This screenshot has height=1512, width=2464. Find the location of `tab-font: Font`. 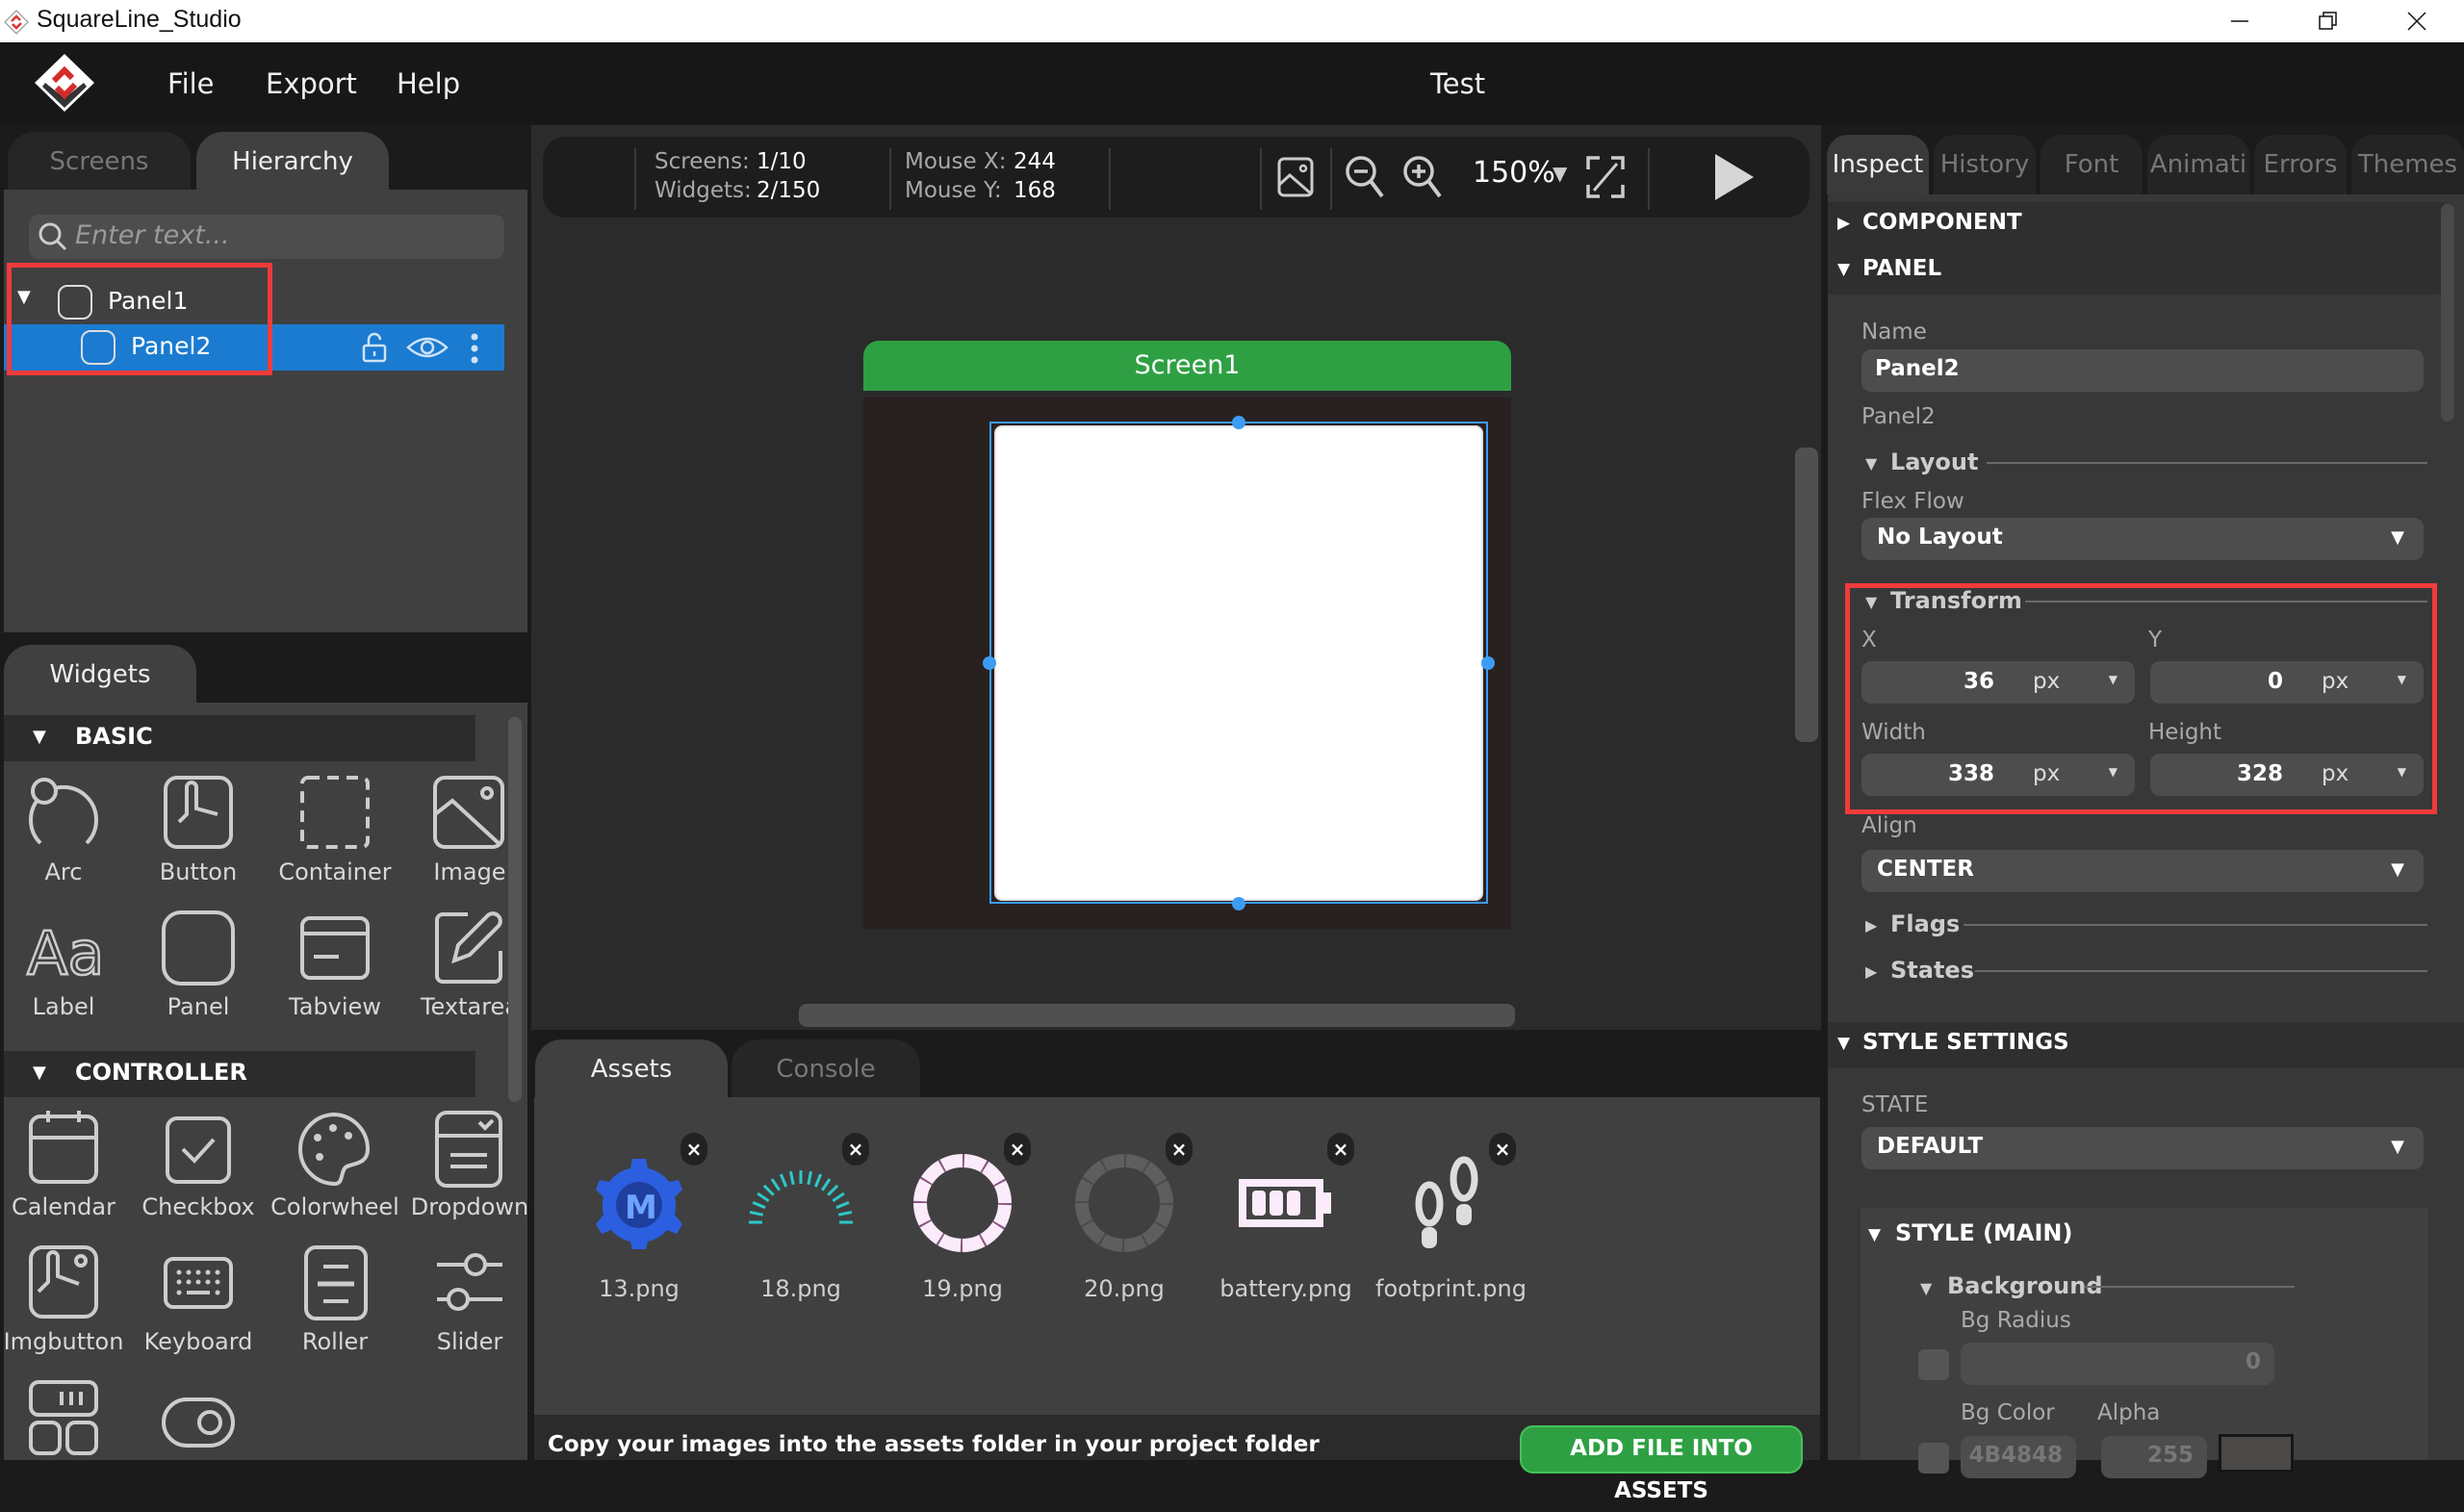

tab-font: Font is located at coordinates (2091, 164).